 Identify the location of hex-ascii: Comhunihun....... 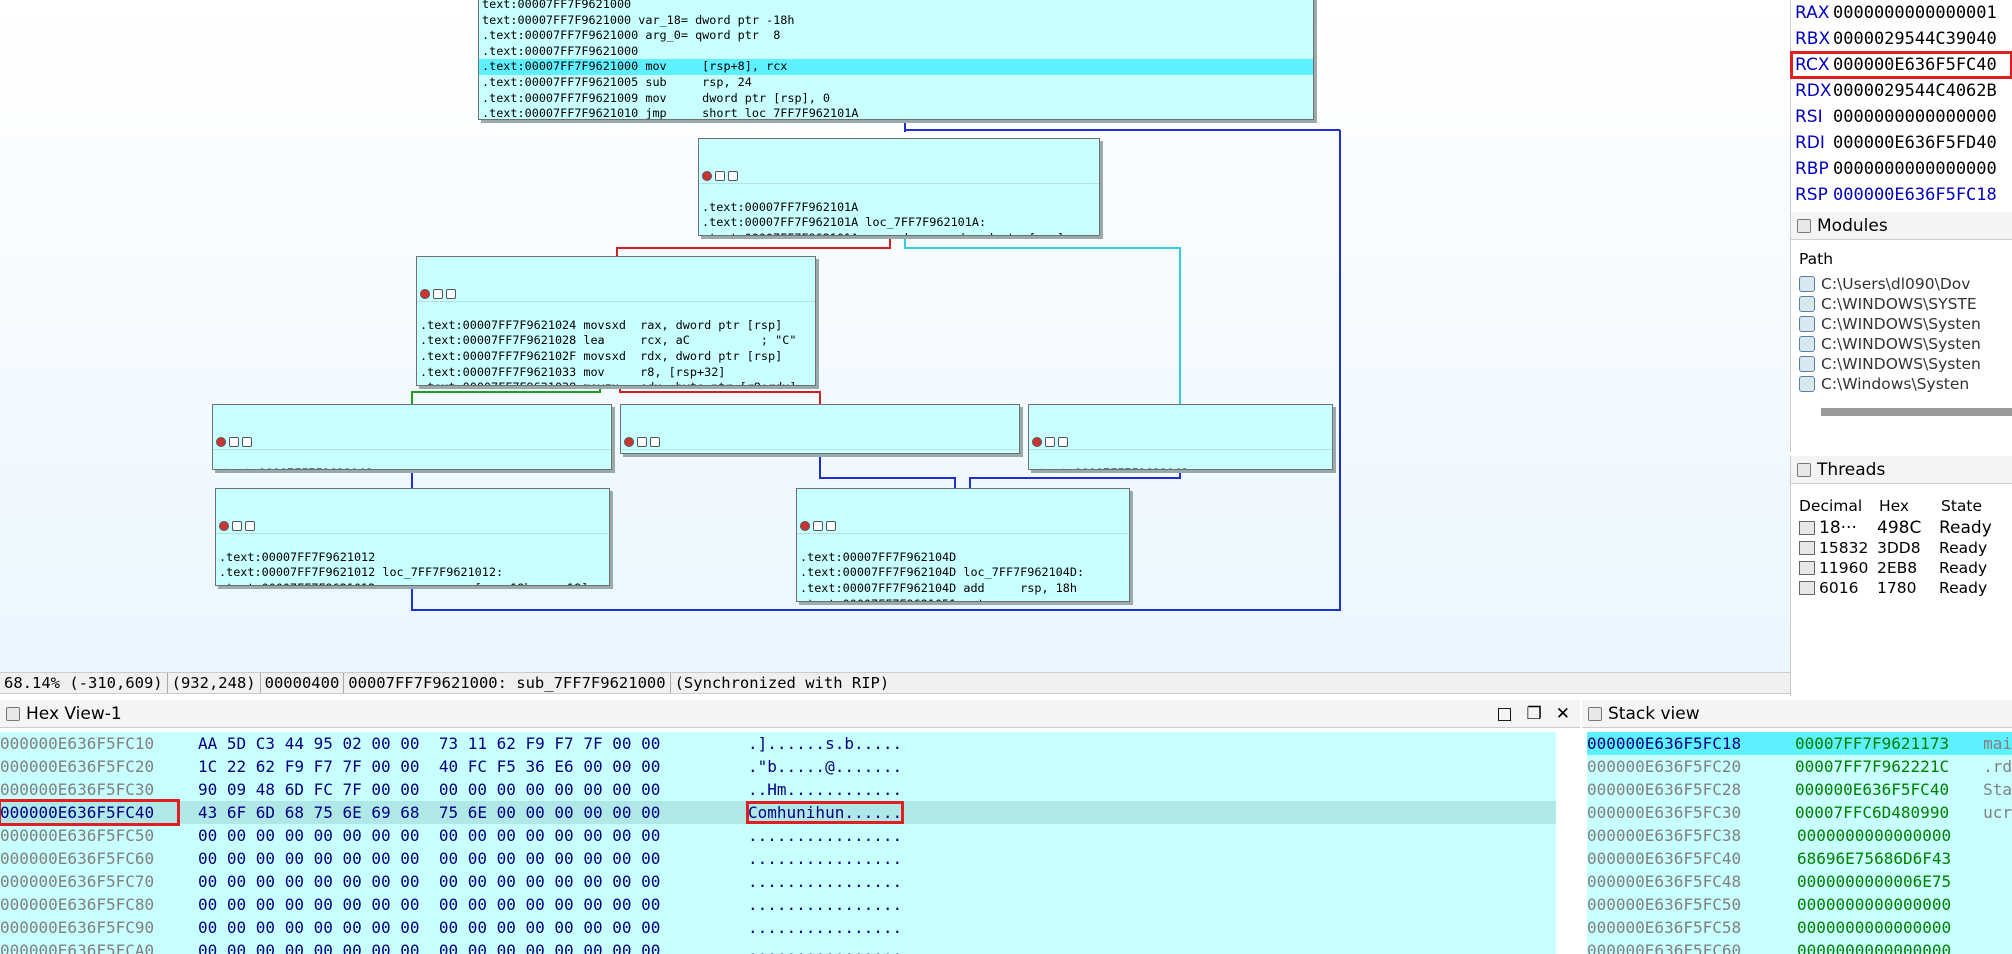
(815, 812).